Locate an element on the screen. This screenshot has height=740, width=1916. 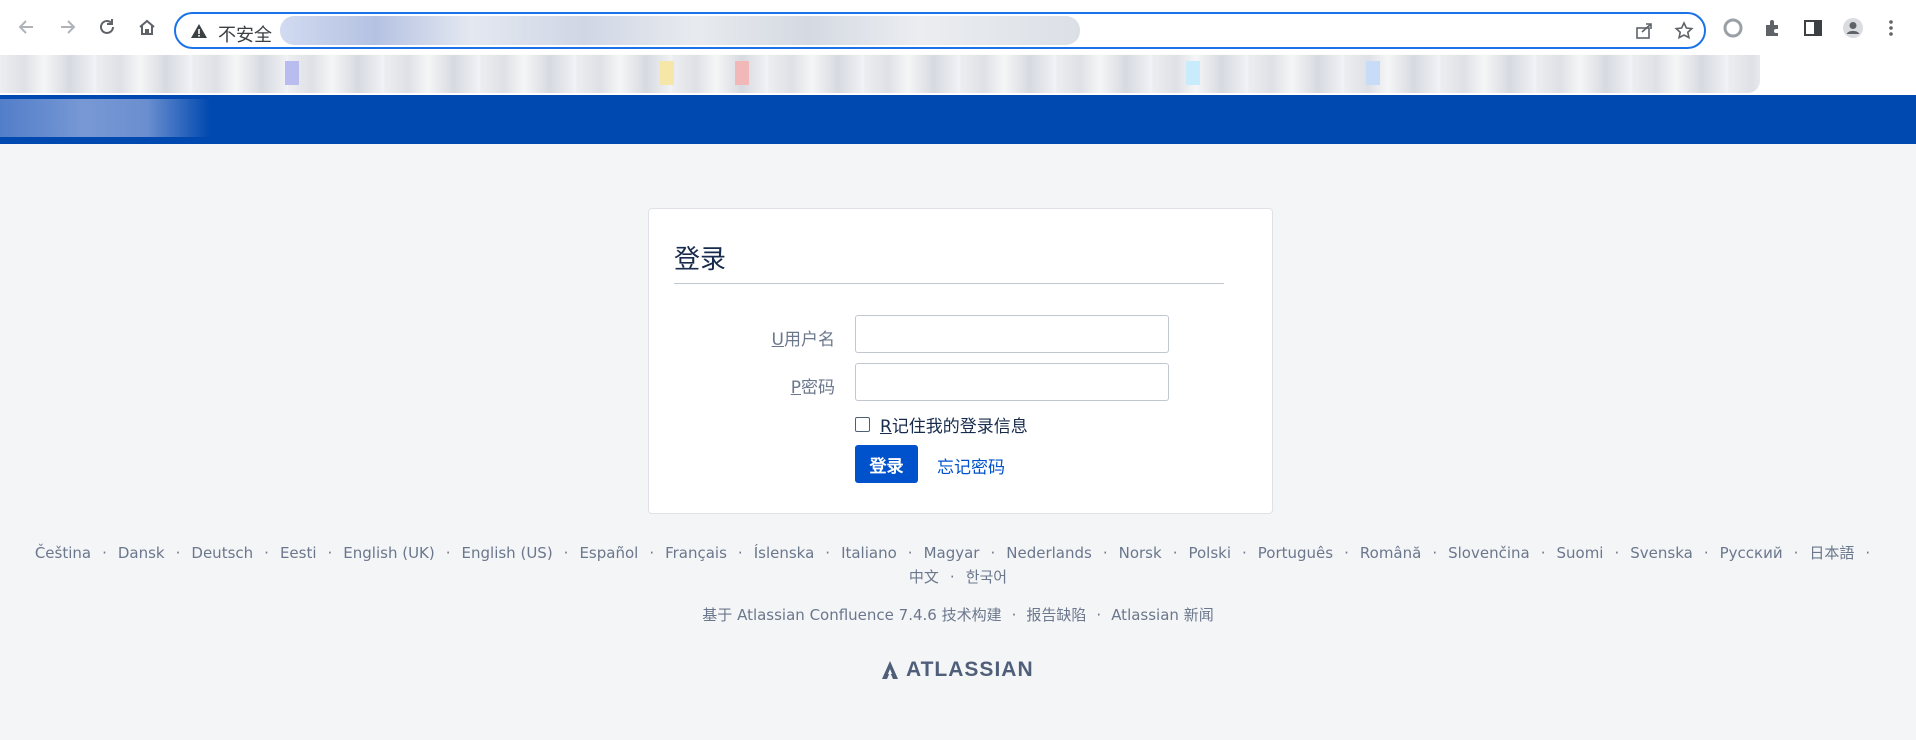
title-divider is located at coordinates (949, 283).